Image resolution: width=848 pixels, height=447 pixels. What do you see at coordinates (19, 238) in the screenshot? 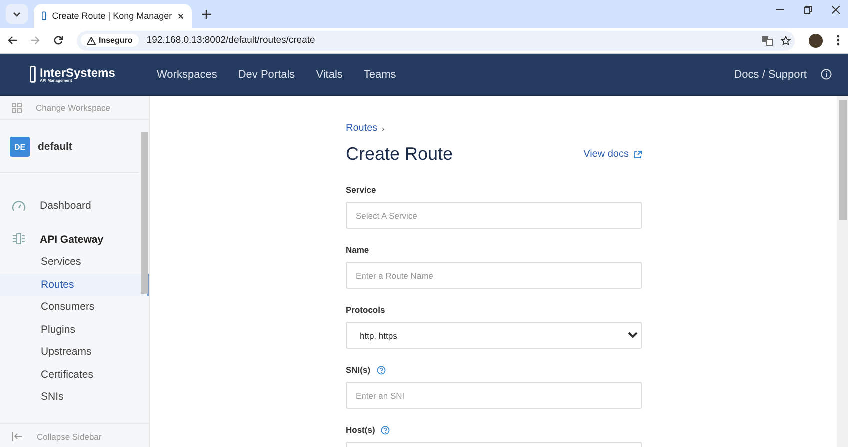
I see `gateway-icon` at bounding box center [19, 238].